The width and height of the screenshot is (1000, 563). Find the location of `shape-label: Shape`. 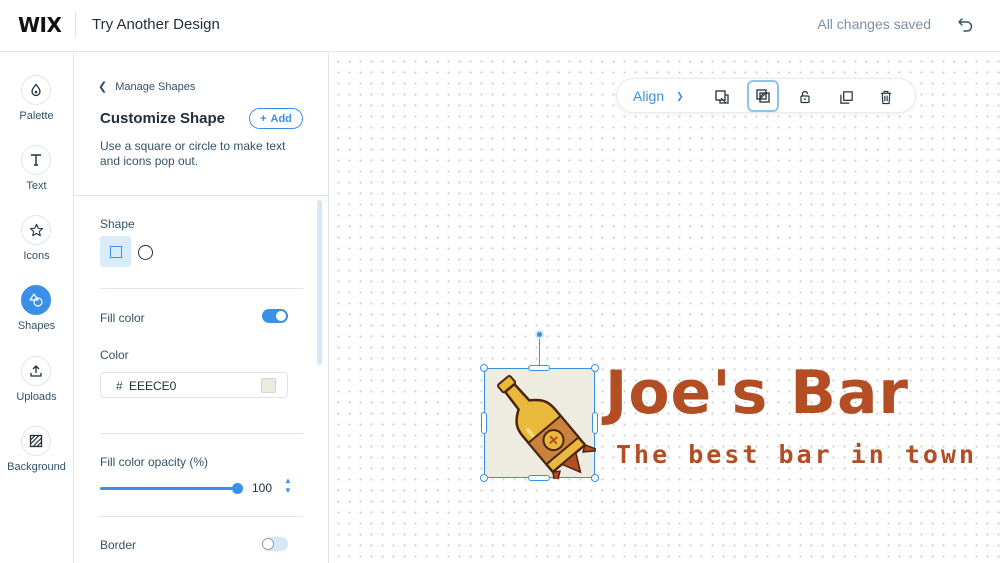

shape-label: Shape is located at coordinates (117, 224).